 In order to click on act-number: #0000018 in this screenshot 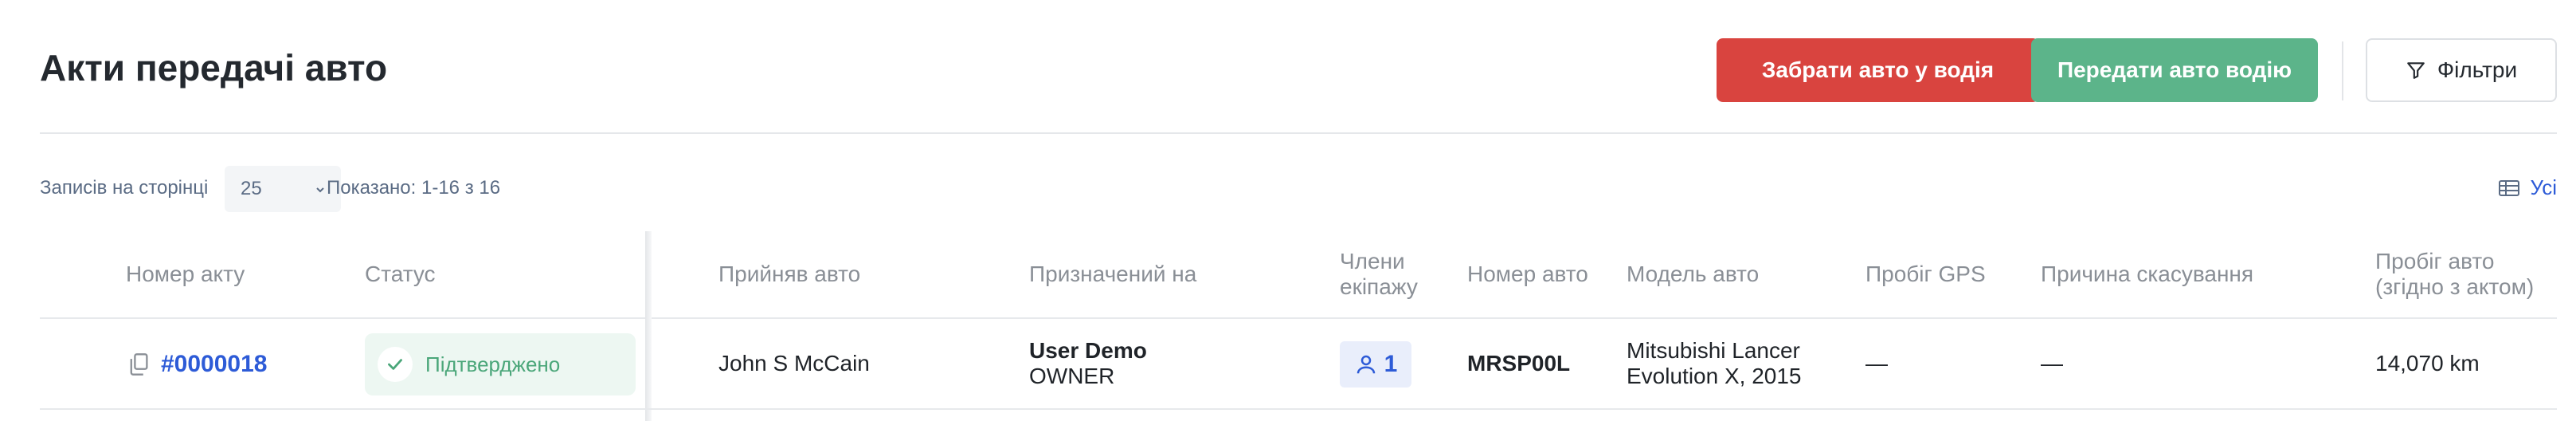, I will do `click(214, 364)`.